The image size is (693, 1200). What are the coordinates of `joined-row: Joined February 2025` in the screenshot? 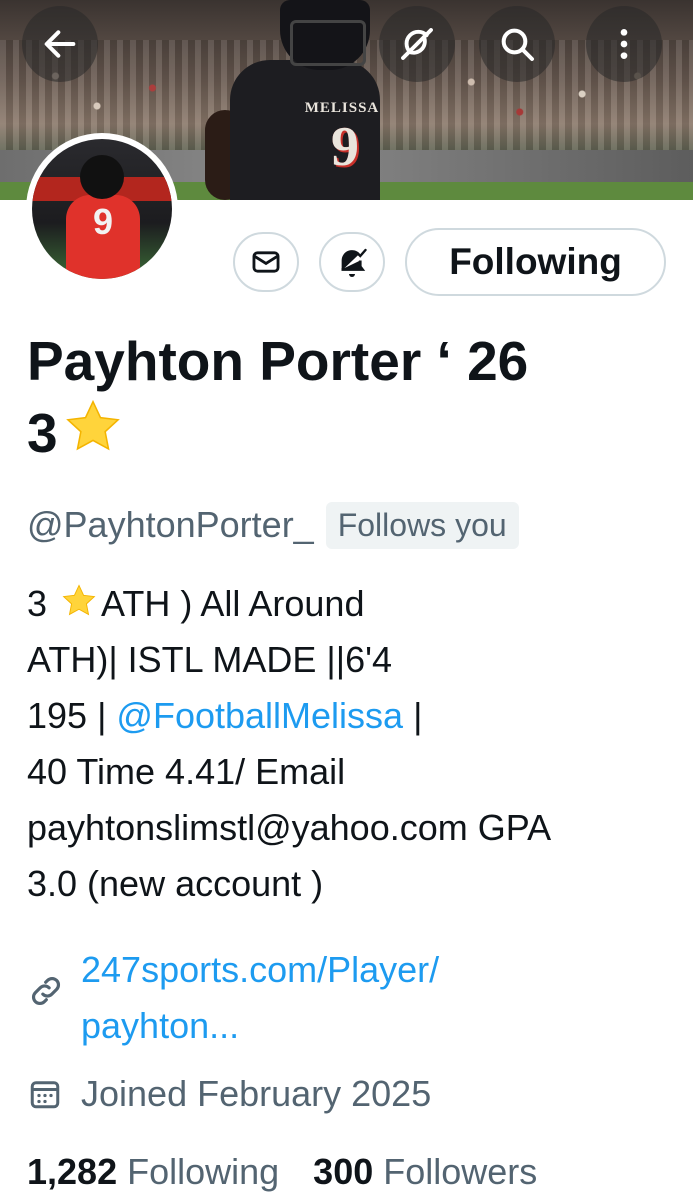 It's located at (229, 1094).